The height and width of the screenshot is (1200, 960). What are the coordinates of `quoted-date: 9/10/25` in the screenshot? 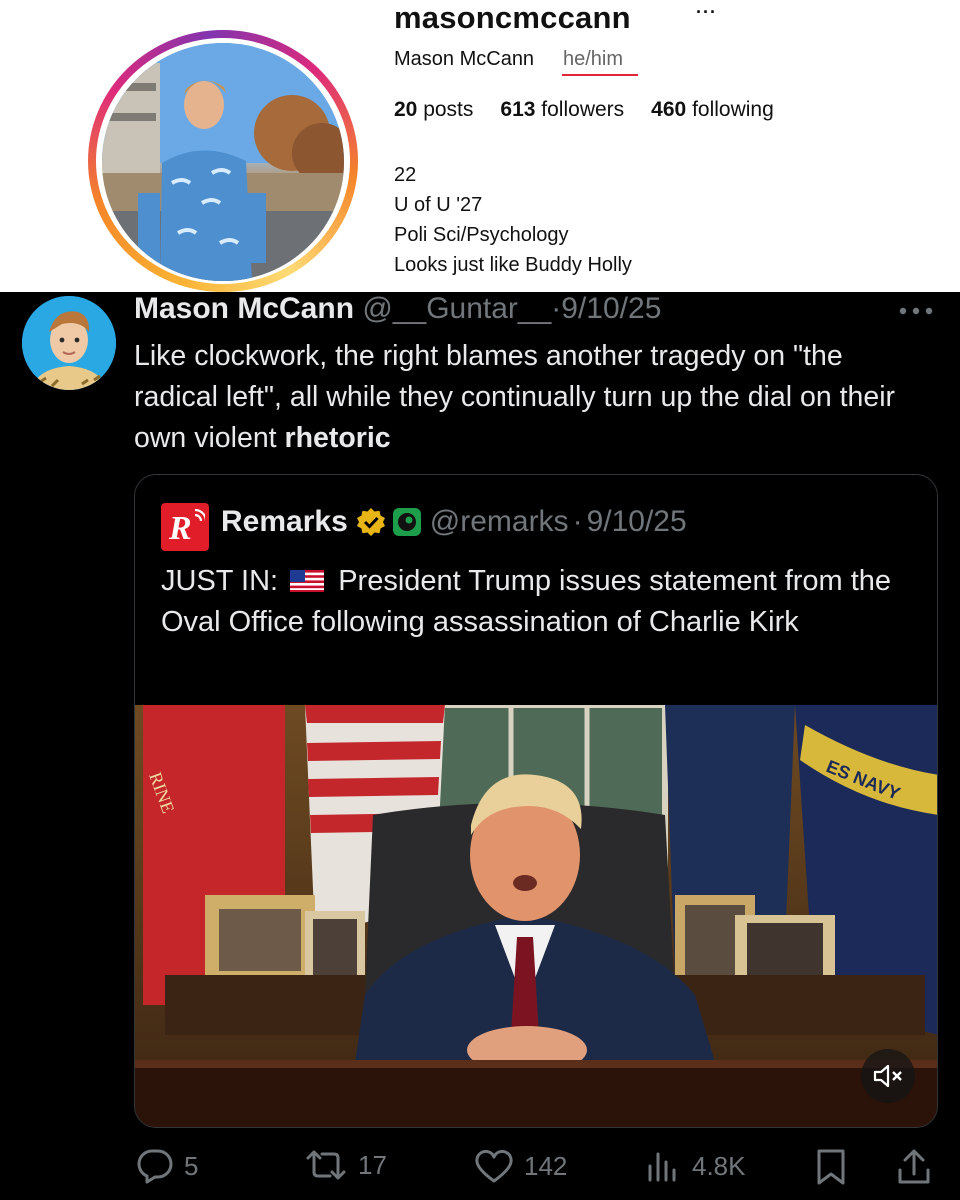 It's located at (637, 522).